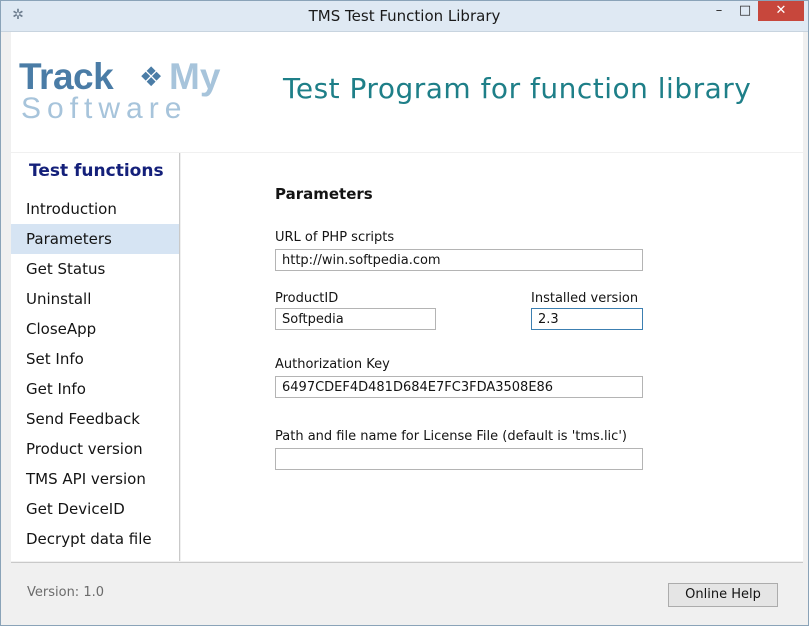 The height and width of the screenshot is (626, 809). Describe the element at coordinates (151, 77) in the screenshot. I see `logo-star-icon: ❖` at that location.